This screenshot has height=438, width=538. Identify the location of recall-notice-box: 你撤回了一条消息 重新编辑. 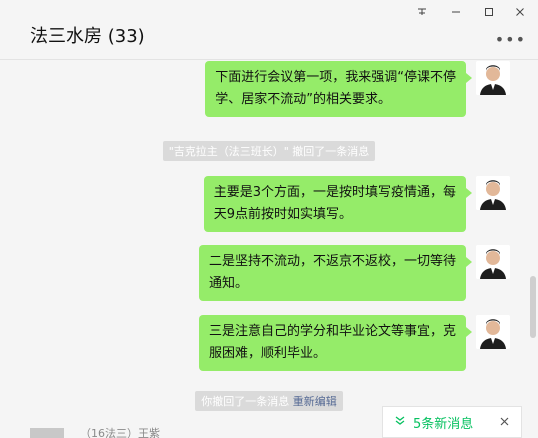
(269, 401).